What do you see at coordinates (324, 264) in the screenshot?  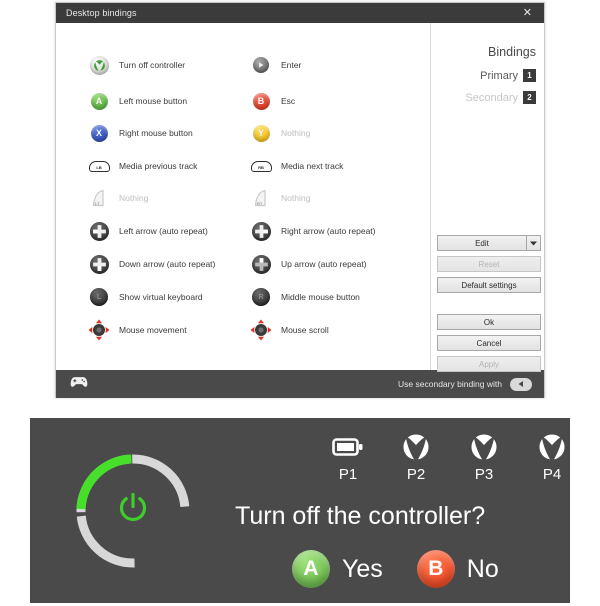 I see `binding-label: Up arrow (auto repeat)` at bounding box center [324, 264].